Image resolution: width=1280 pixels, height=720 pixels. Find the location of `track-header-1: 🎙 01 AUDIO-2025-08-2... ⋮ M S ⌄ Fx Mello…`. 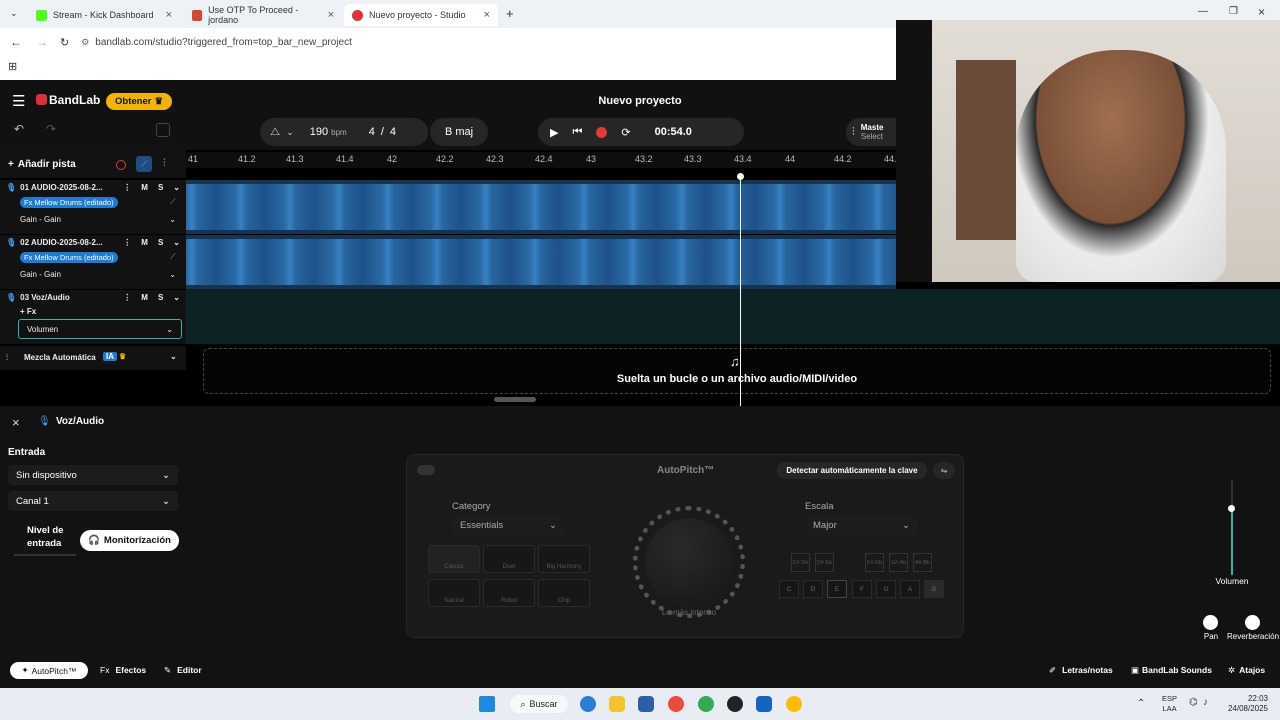

track-header-1: 🎙 01 AUDIO-2025-08-2... ⋮ M S ⌄ Fx Mello… is located at coordinates (93, 207).